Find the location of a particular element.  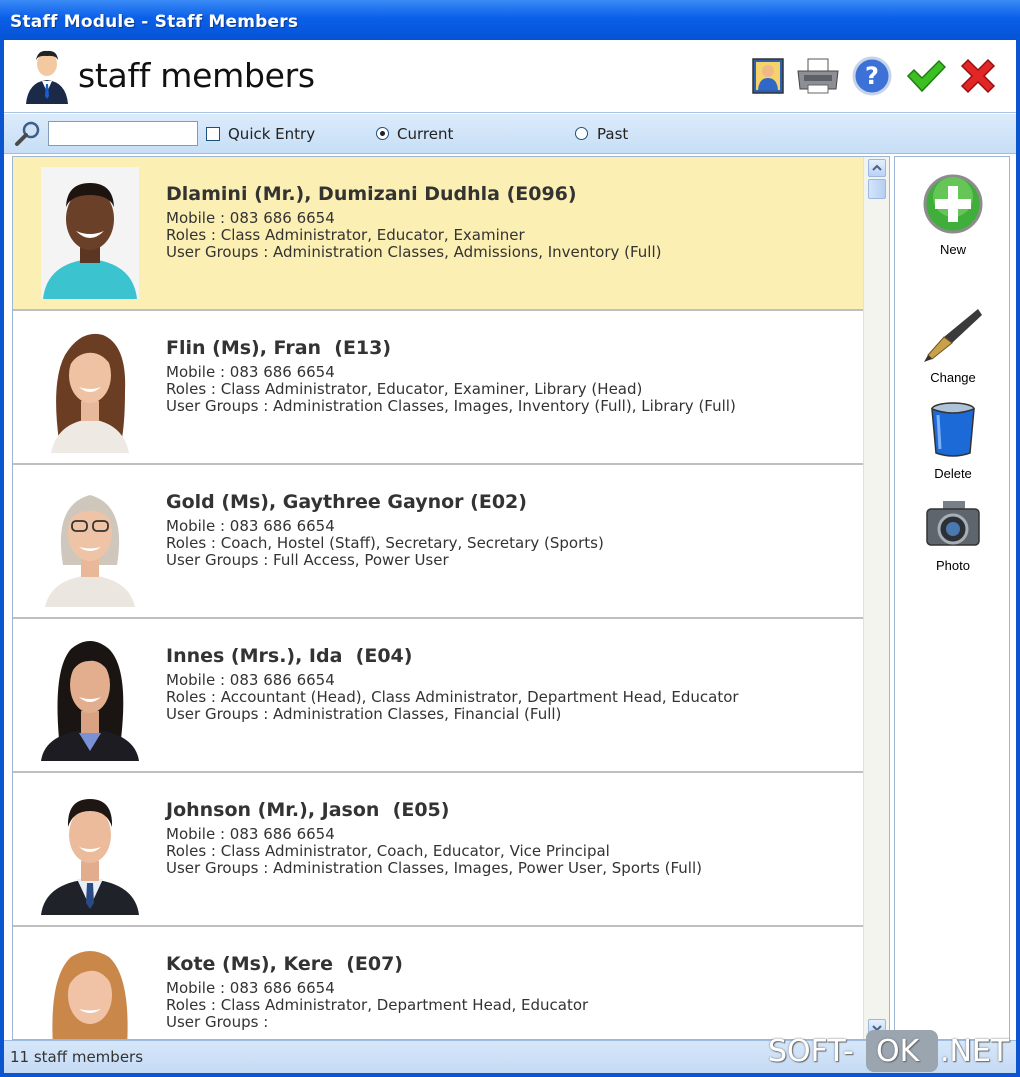

page-header: staff members ? is located at coordinates (510, 76).